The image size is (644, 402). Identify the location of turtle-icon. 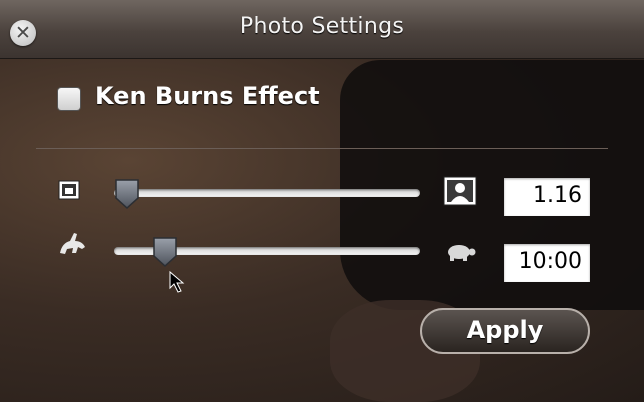
(462, 253).